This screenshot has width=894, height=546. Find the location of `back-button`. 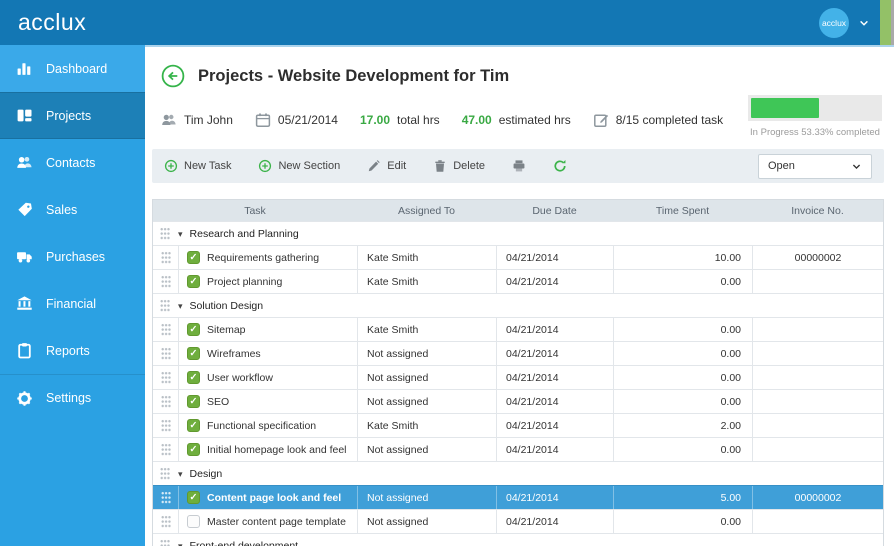

back-button is located at coordinates (173, 76).